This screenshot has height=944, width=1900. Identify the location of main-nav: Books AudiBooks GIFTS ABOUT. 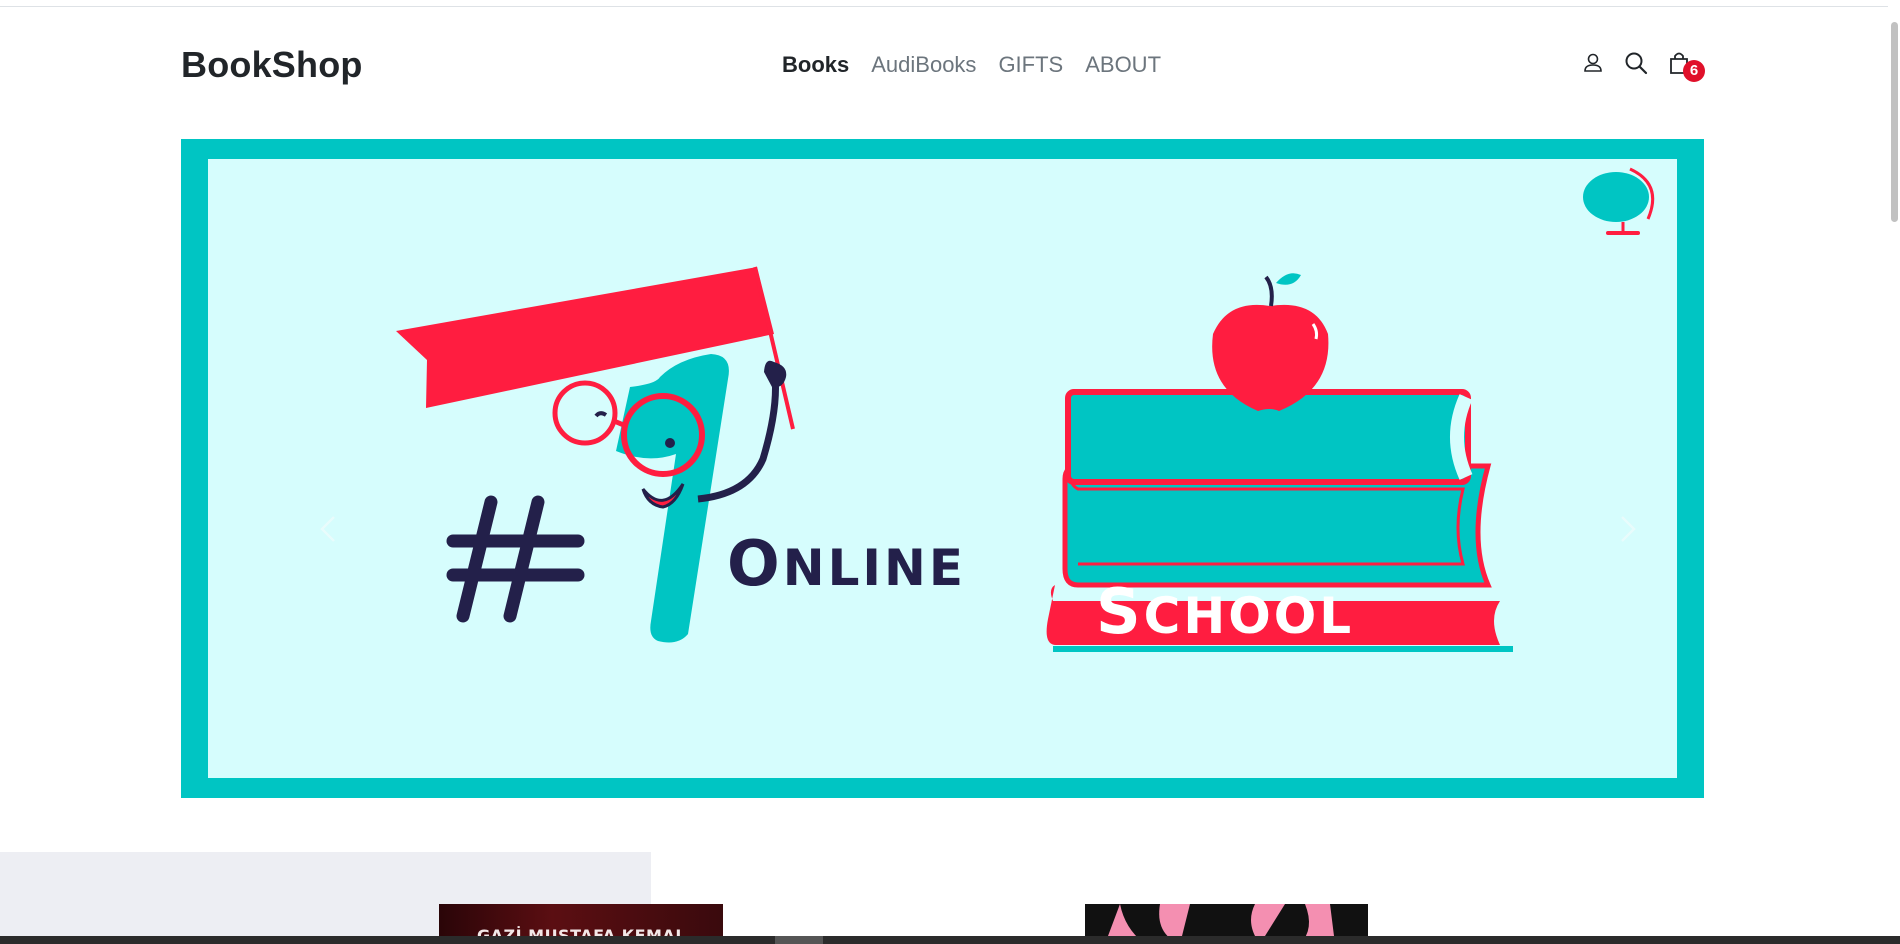
(971, 65).